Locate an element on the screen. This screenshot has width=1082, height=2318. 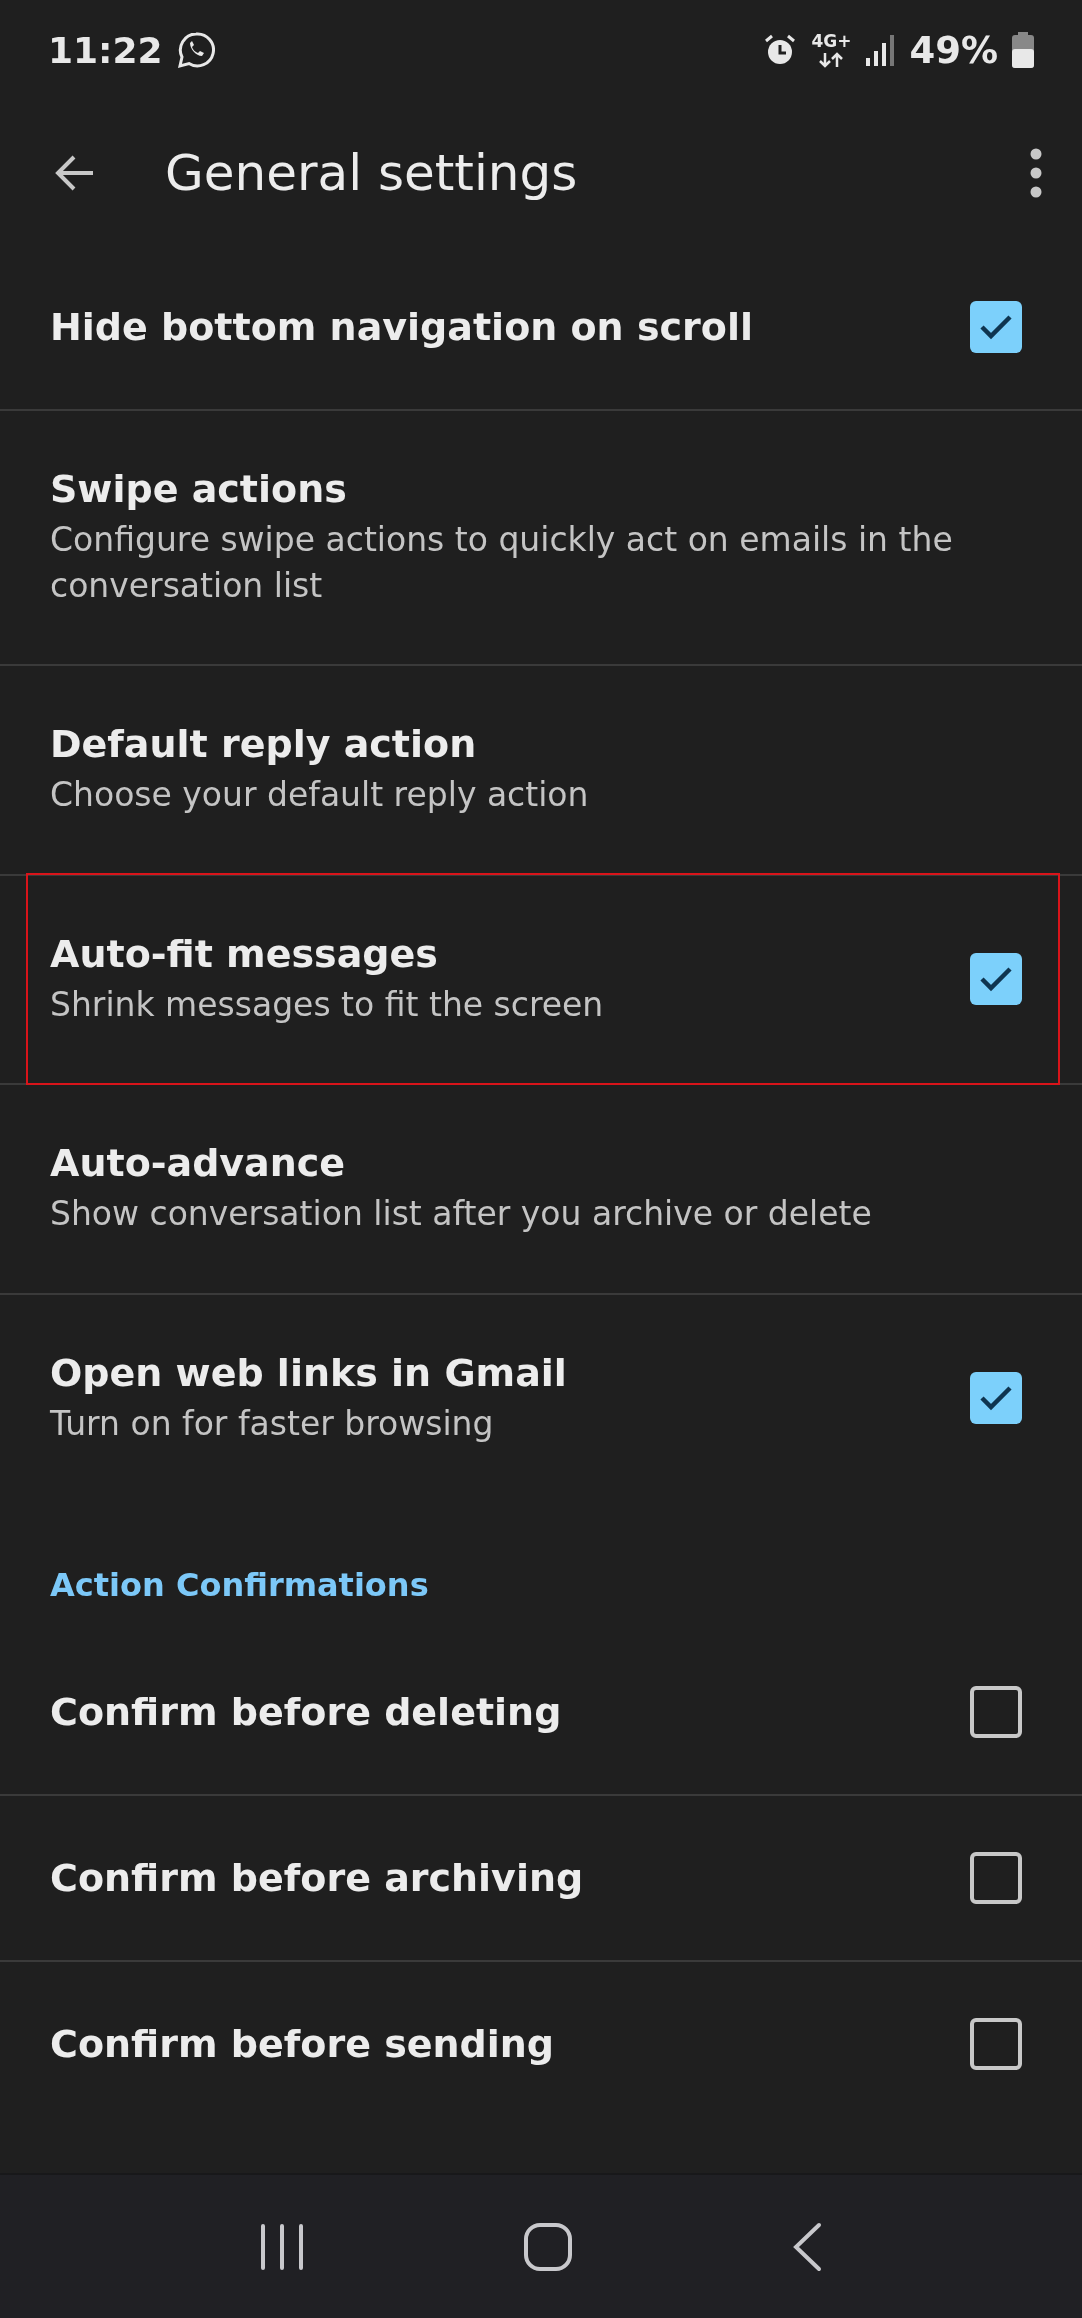
setting-title: Auto-fit messages is located at coordinates (244, 953).